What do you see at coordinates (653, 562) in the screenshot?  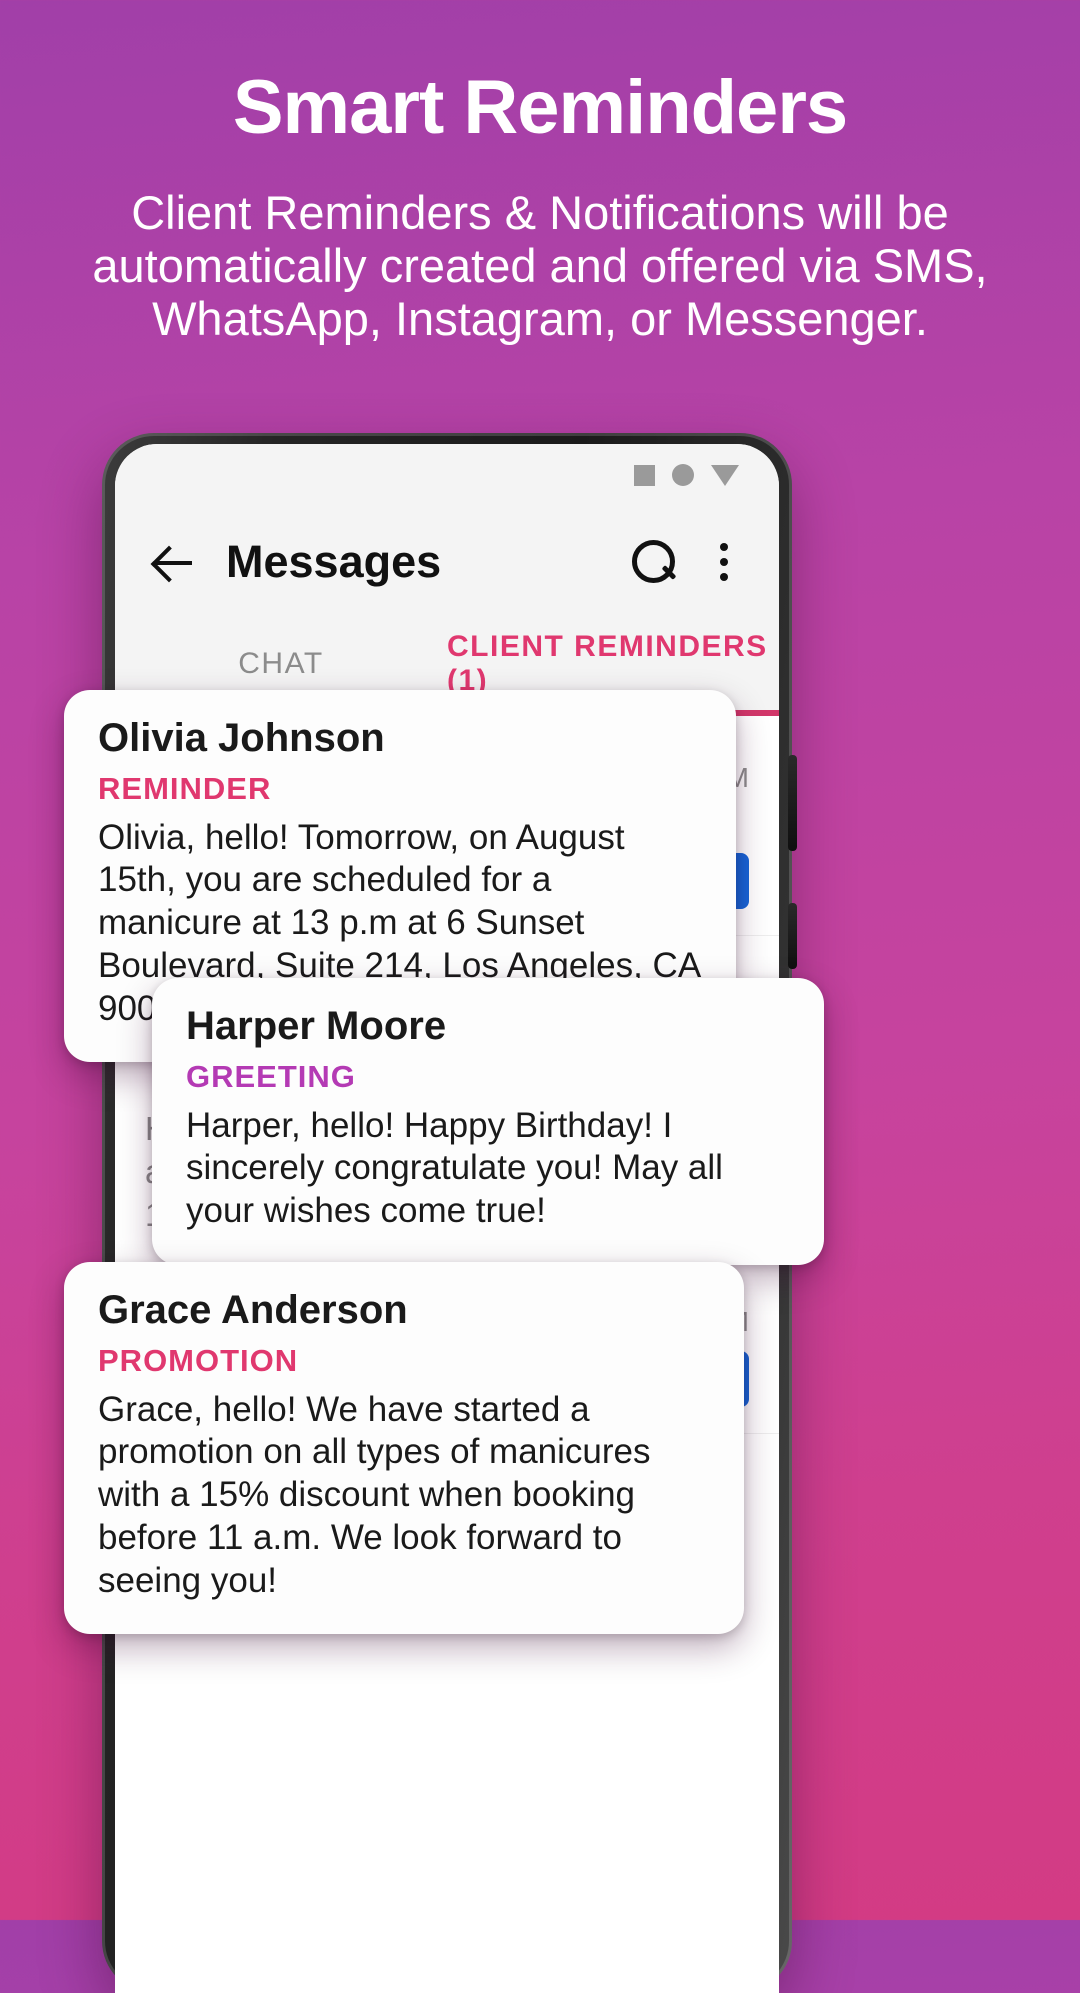 I see `search-icon` at bounding box center [653, 562].